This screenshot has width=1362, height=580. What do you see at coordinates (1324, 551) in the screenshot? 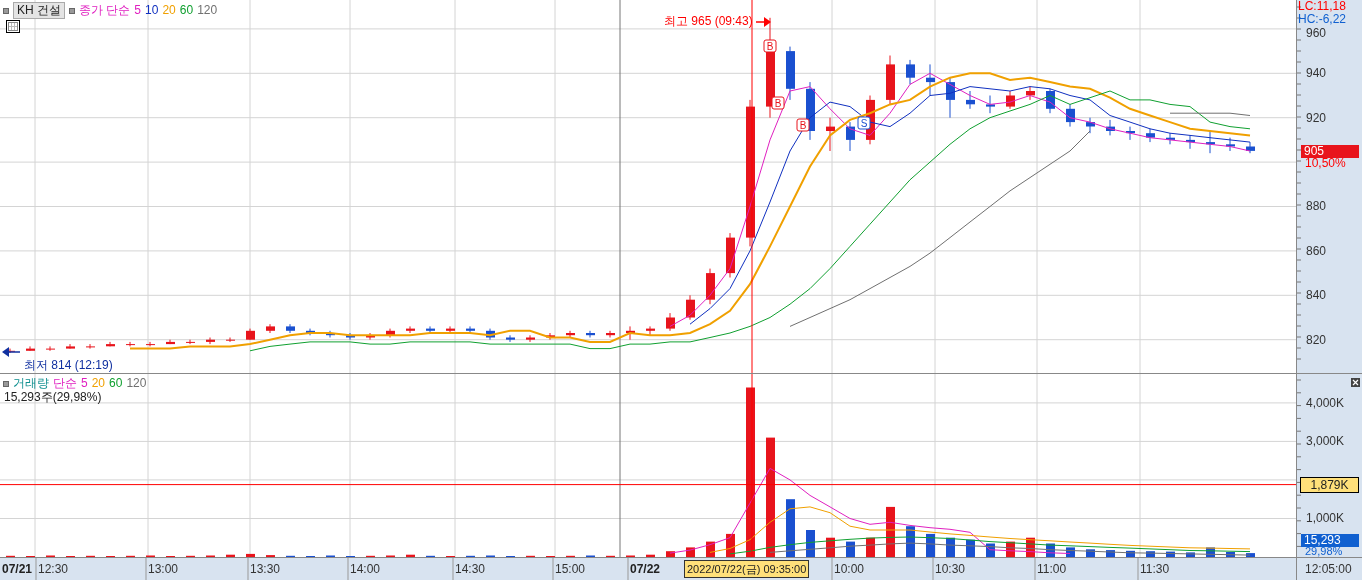
I see `volume-ratio-label: 29,98%` at bounding box center [1324, 551].